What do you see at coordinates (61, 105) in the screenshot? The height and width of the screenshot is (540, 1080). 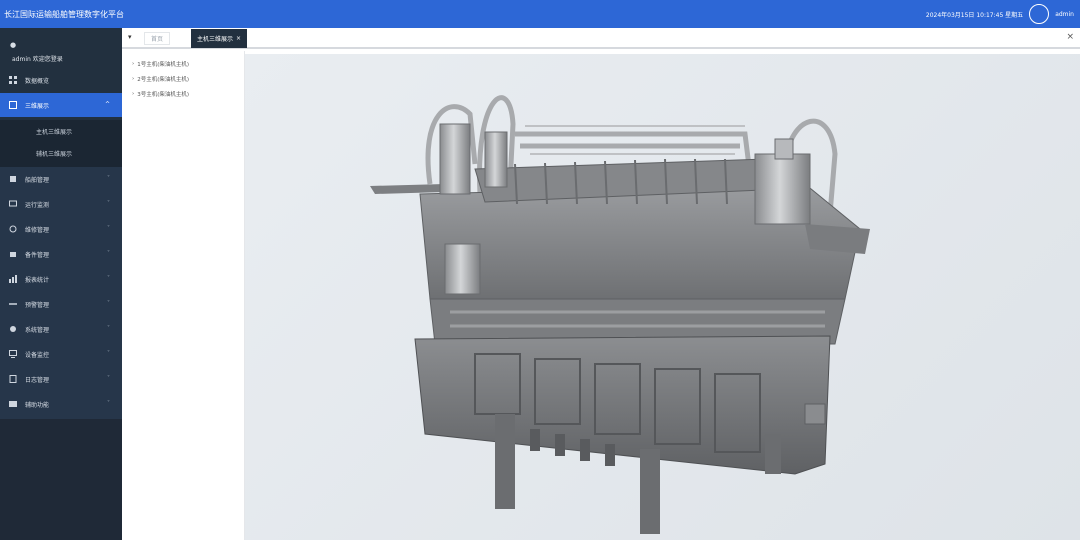 I see `sidebar-item-3d-view: 三维展示 ^` at bounding box center [61, 105].